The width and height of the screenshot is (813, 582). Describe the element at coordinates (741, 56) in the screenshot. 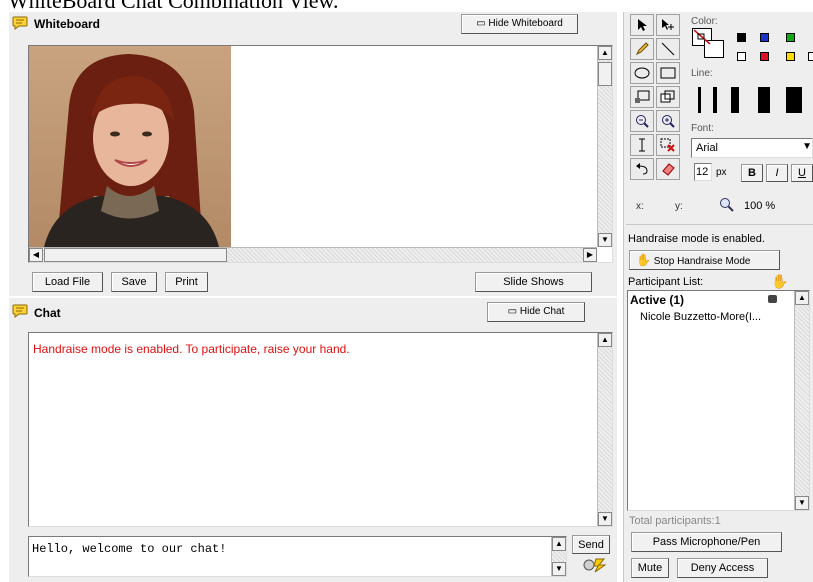

I see `color-swatch-white` at that location.